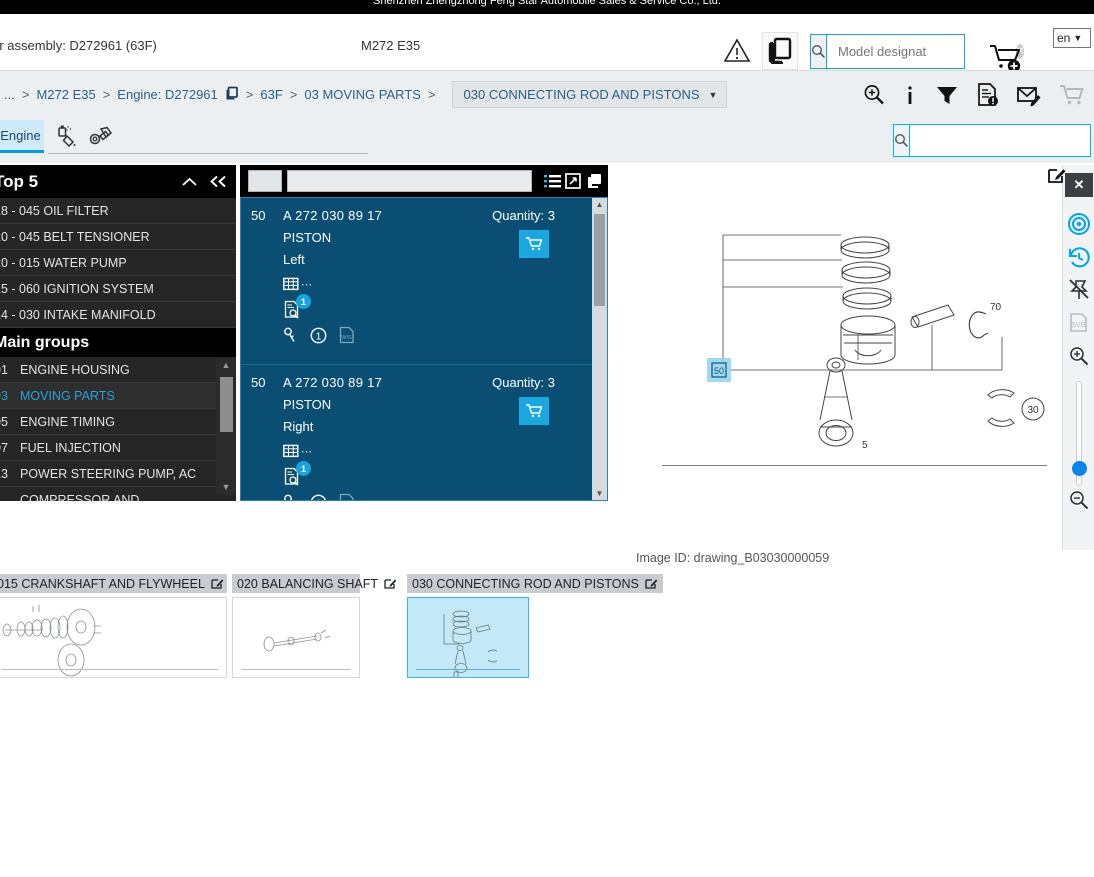 This screenshot has width=1094, height=877. I want to click on top5-item-2: 20 - 015 WATER PUMP, so click(118, 263).